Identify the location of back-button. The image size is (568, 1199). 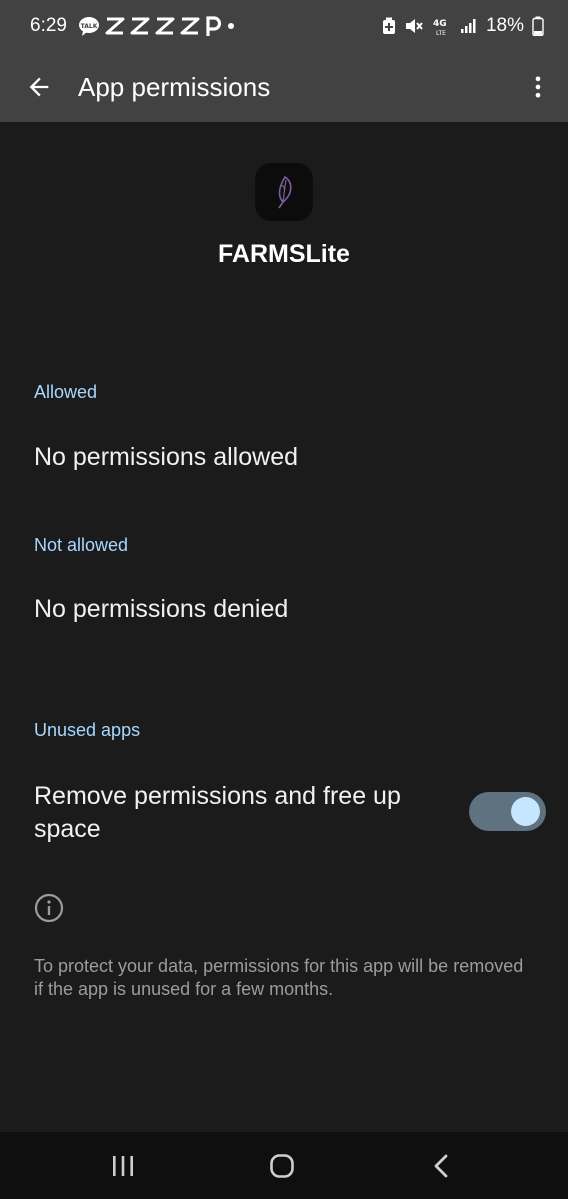
(39, 87).